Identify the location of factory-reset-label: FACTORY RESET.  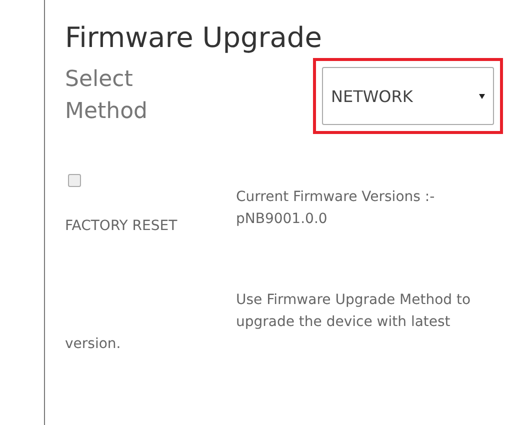
(121, 226).